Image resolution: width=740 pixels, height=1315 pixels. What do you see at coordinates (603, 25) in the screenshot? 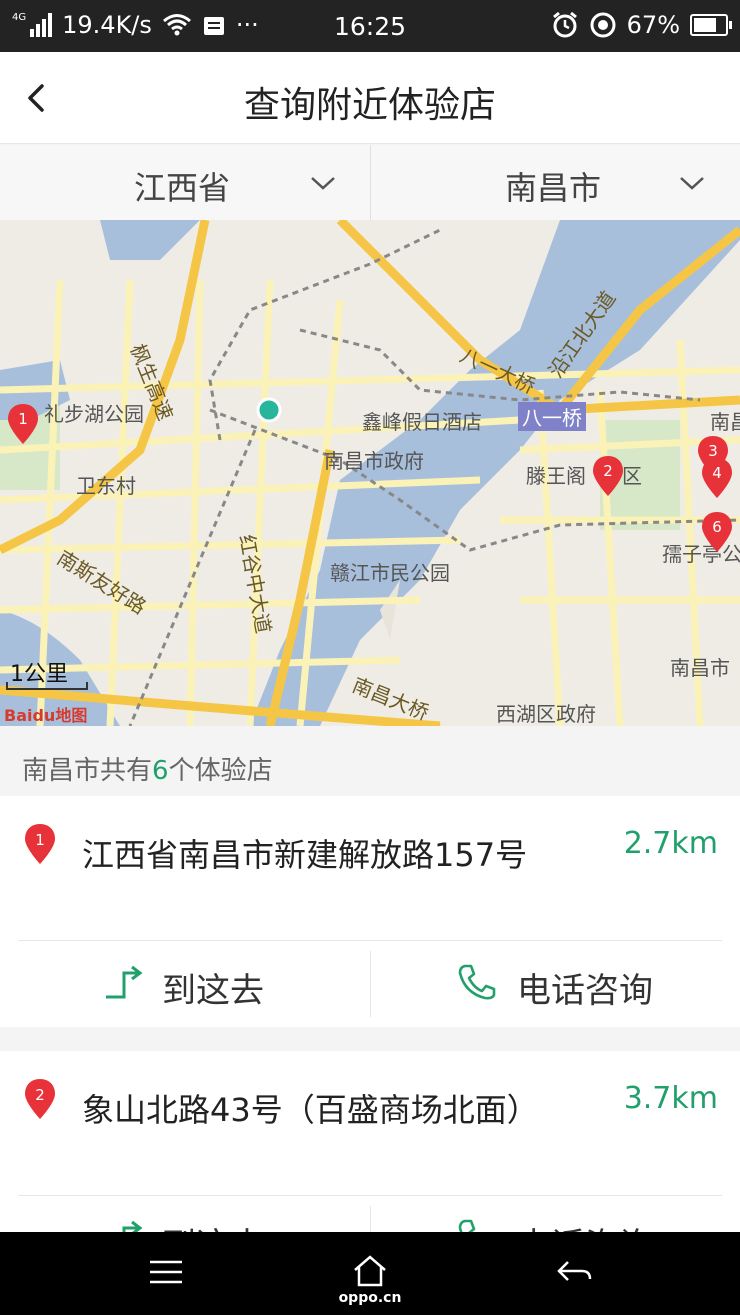
I see `location-service-icon` at bounding box center [603, 25].